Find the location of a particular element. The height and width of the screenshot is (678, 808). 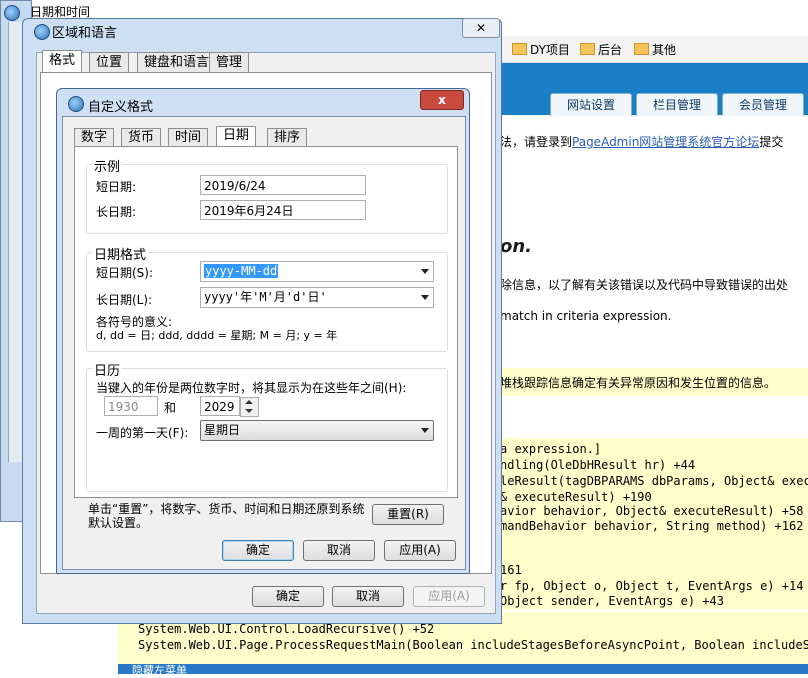

calendar-group-title: 日历 is located at coordinates (107, 369).